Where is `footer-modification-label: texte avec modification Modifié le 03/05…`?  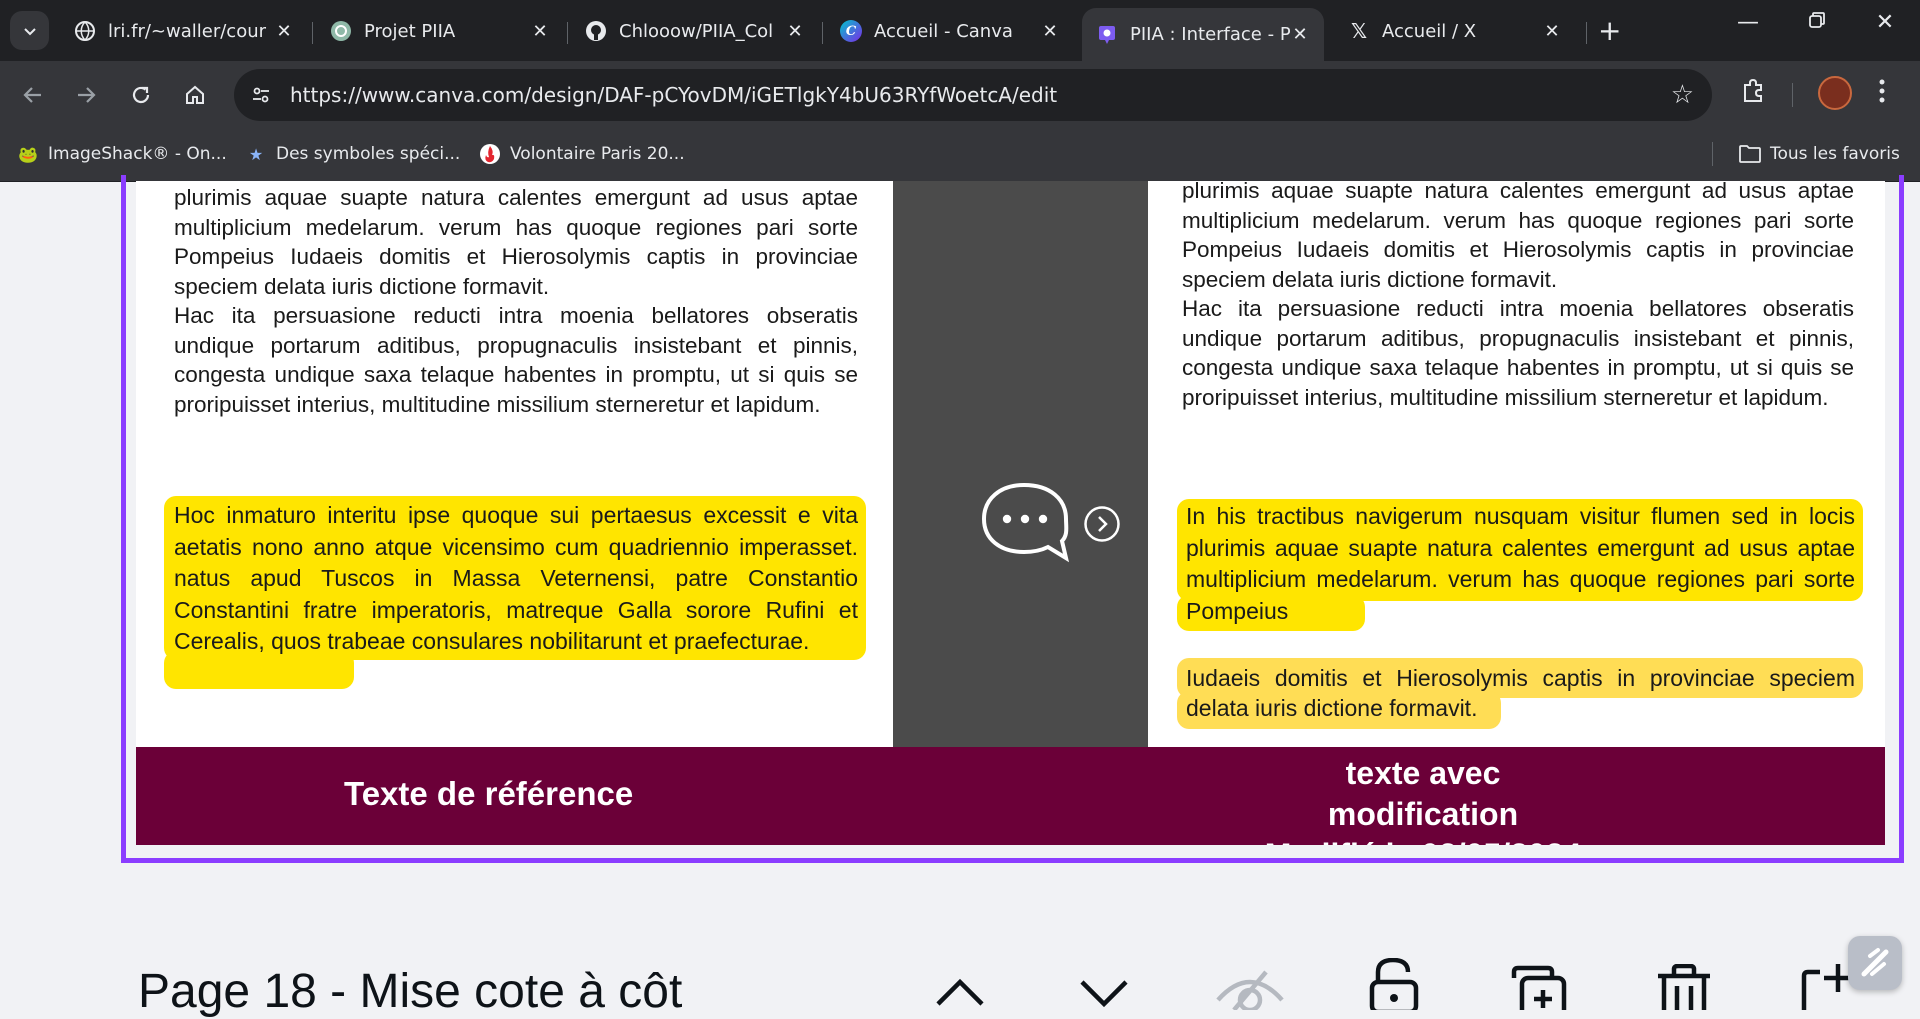
footer-modification-label: texte avec modification Modifié le 03/05… is located at coordinates (1423, 799).